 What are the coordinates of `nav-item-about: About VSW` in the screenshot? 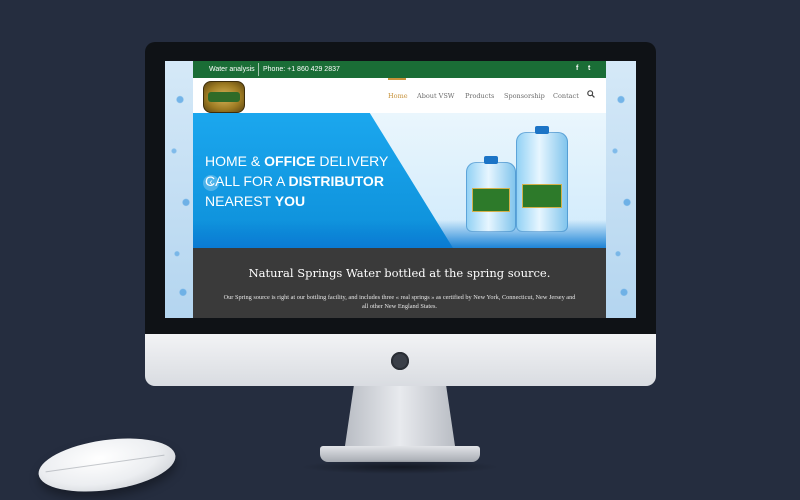 It's located at (435, 96).